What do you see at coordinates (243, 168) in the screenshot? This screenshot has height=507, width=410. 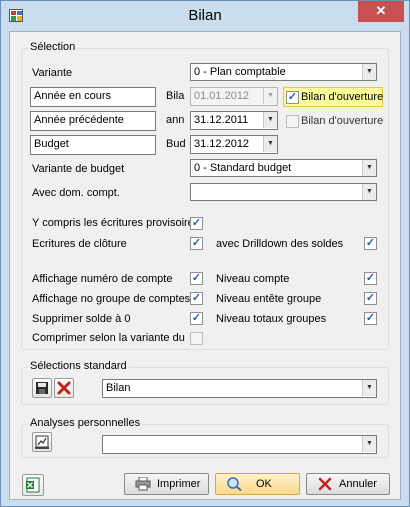 I see `budget-variant-value: 0 - Standard budget` at bounding box center [243, 168].